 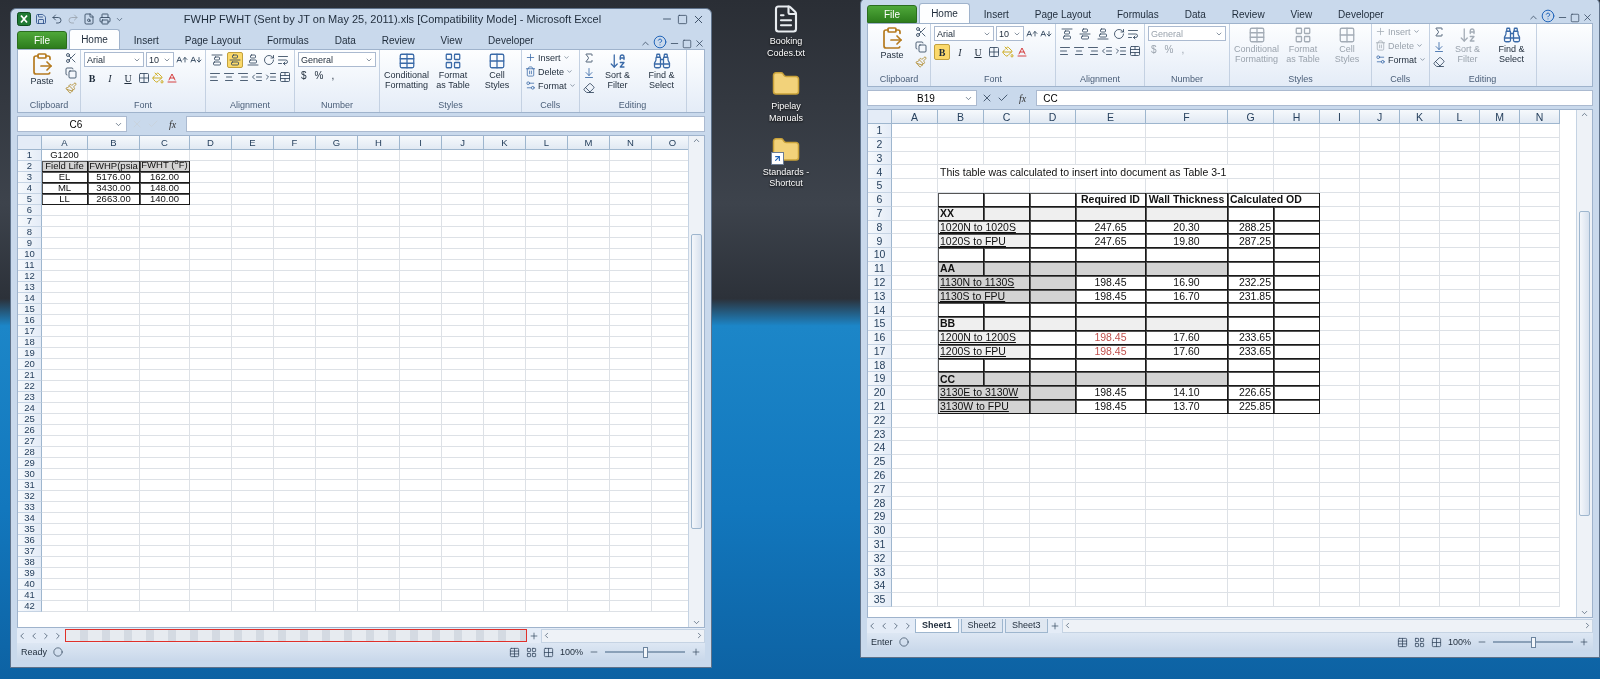 I want to click on zoom-level-text: 100%, so click(x=571, y=652).